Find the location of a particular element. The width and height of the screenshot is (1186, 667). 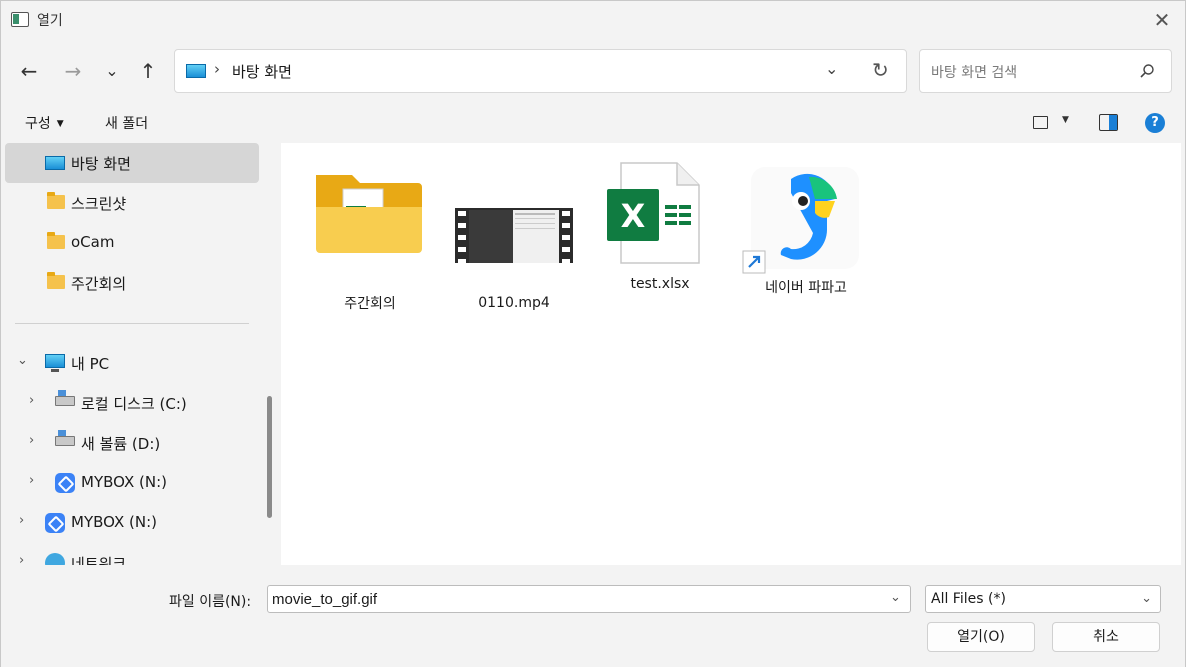

sidebar-item-this-pc: ⌄ 내 PC is located at coordinates (132, 363).